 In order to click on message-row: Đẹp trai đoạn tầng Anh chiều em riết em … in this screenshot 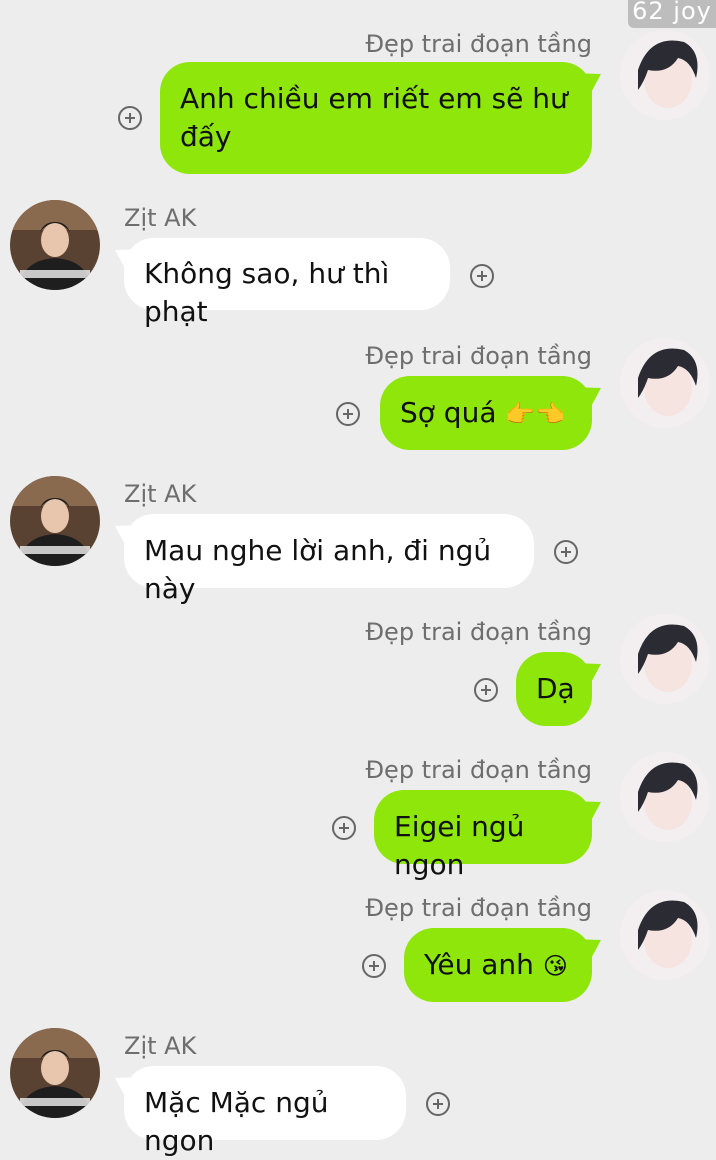, I will do `click(358, 103)`.